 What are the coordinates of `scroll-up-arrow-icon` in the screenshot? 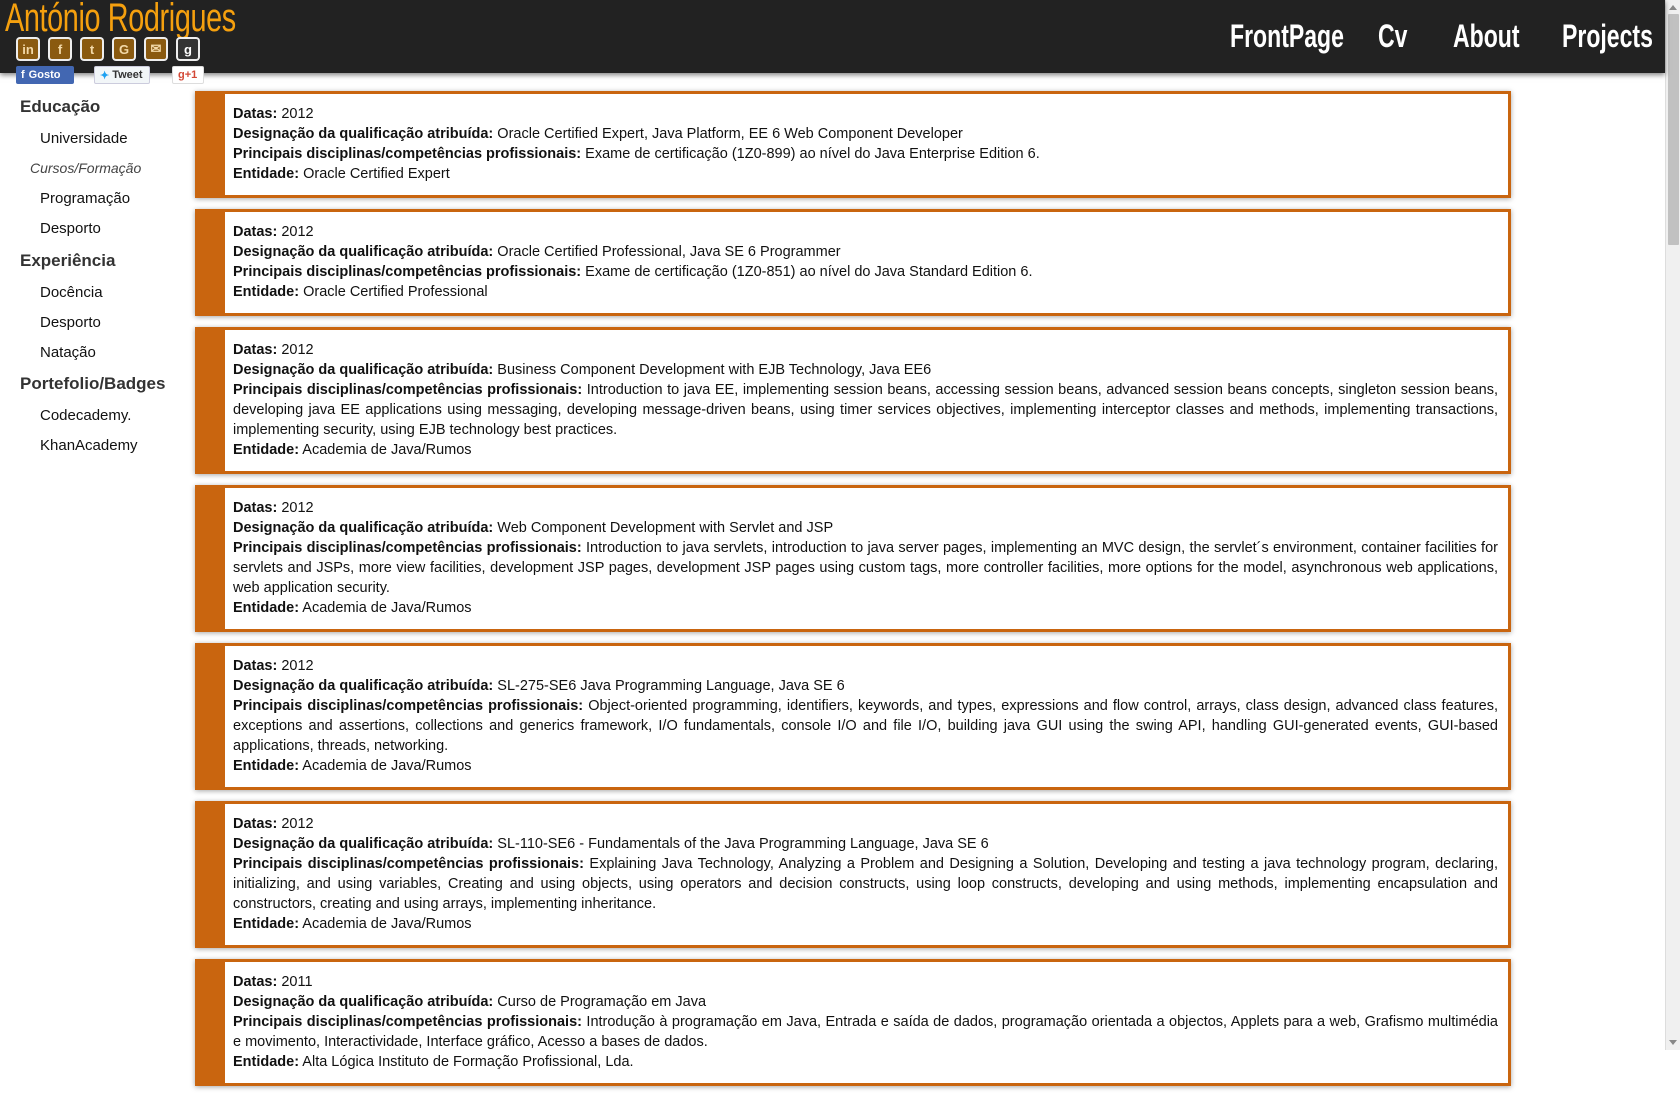 It's located at (1673, 7).